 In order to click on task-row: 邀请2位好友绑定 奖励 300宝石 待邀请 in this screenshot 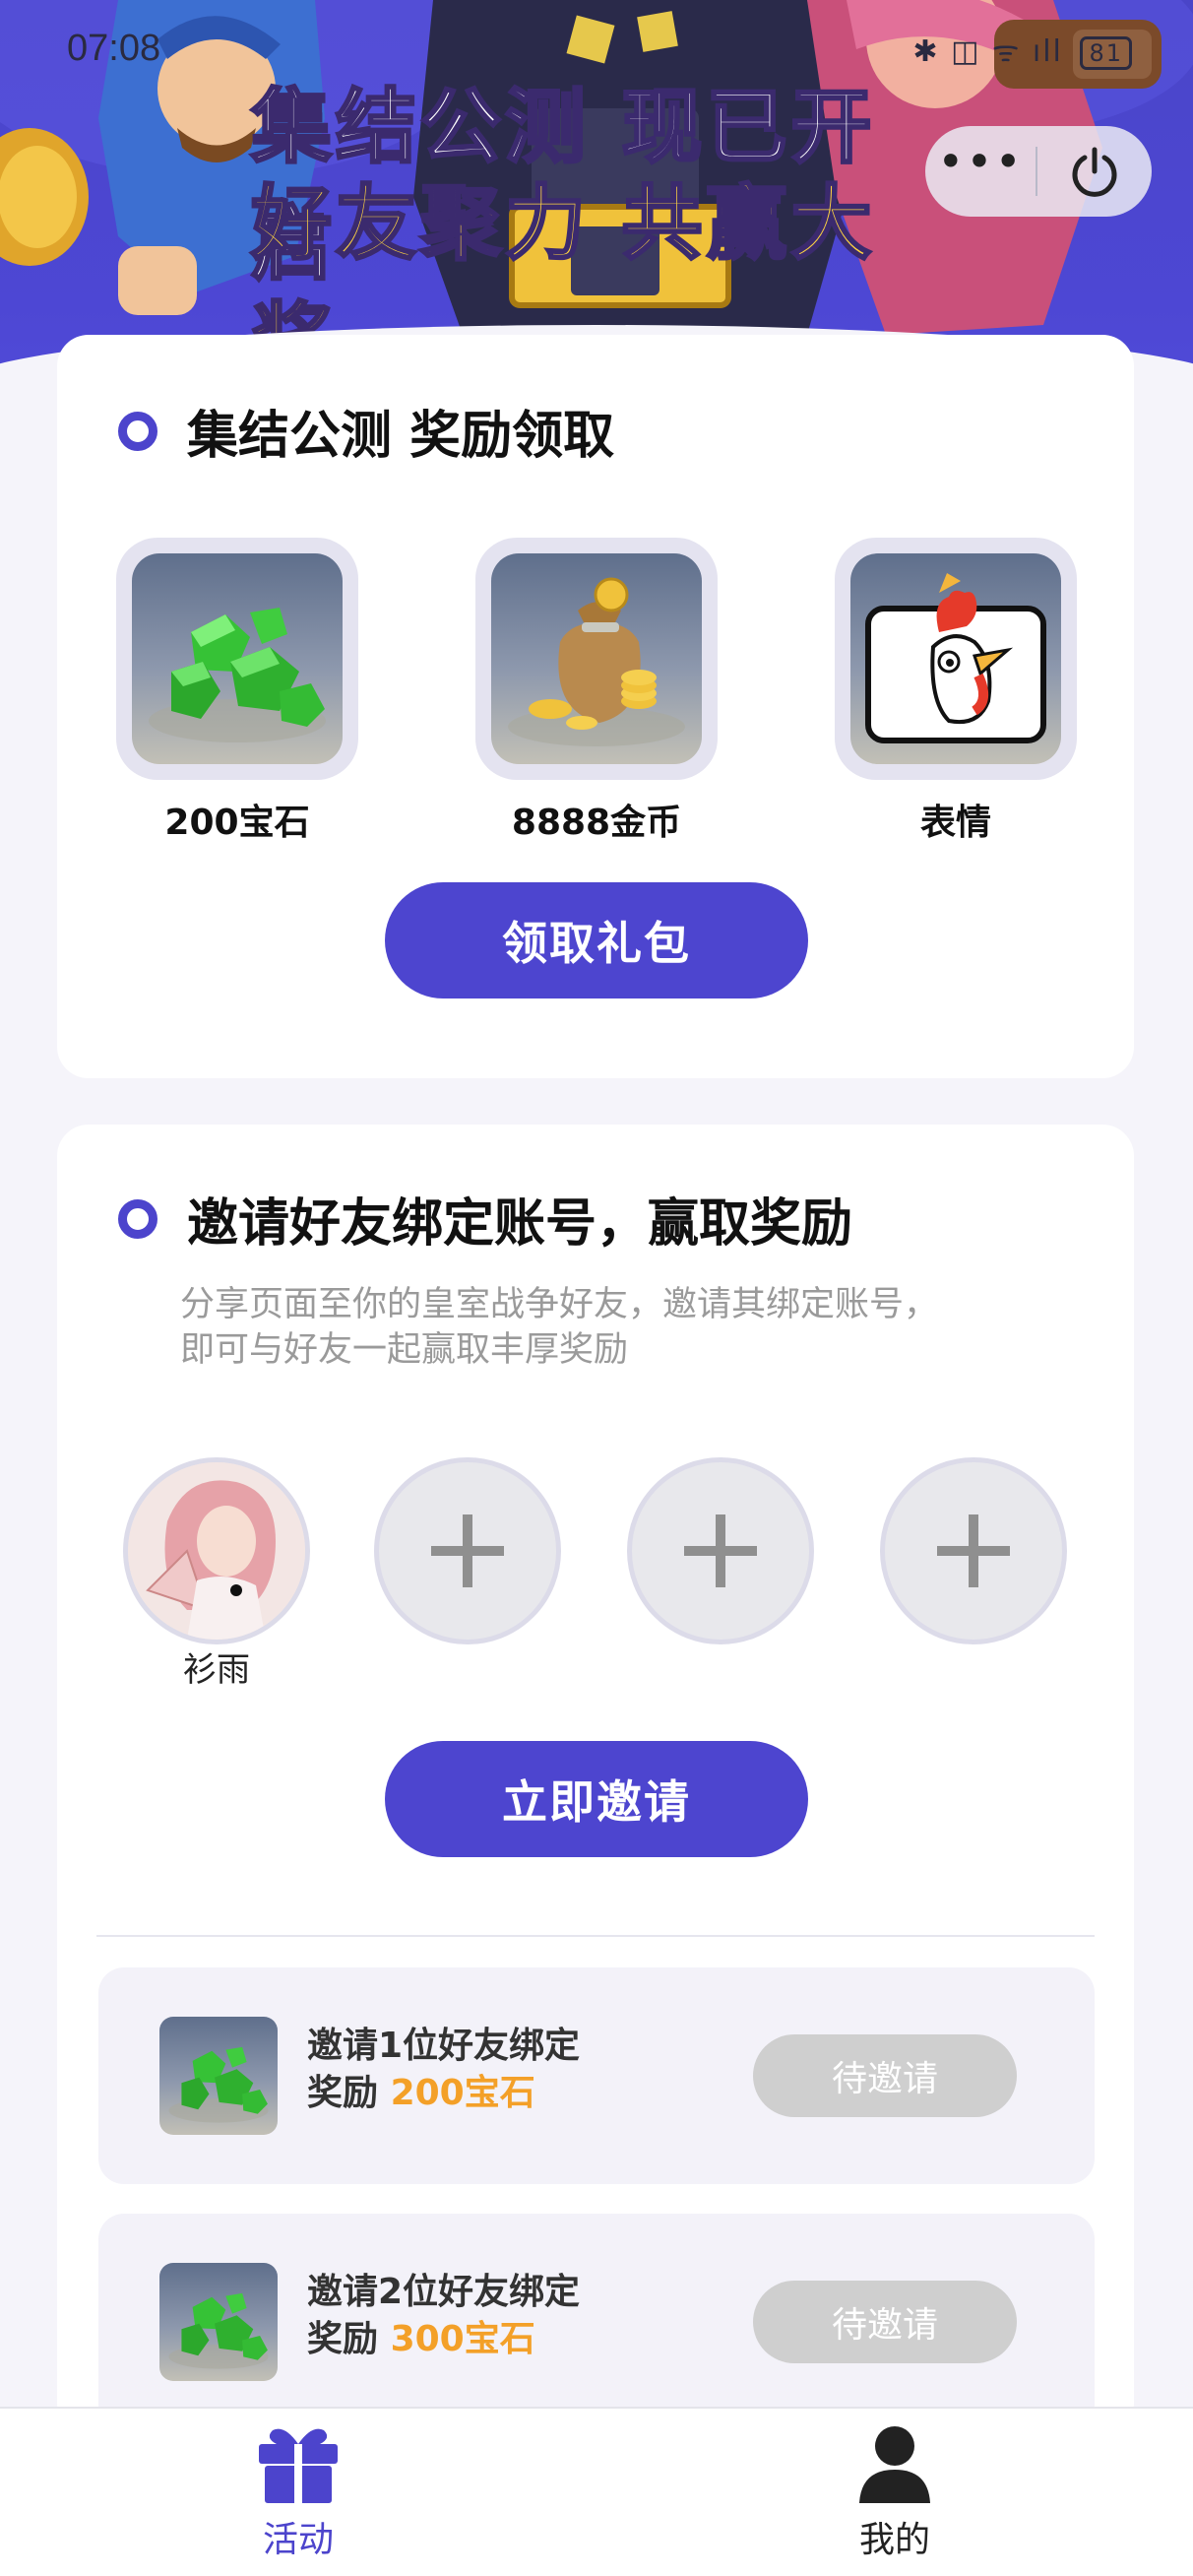, I will do `click(596, 2322)`.